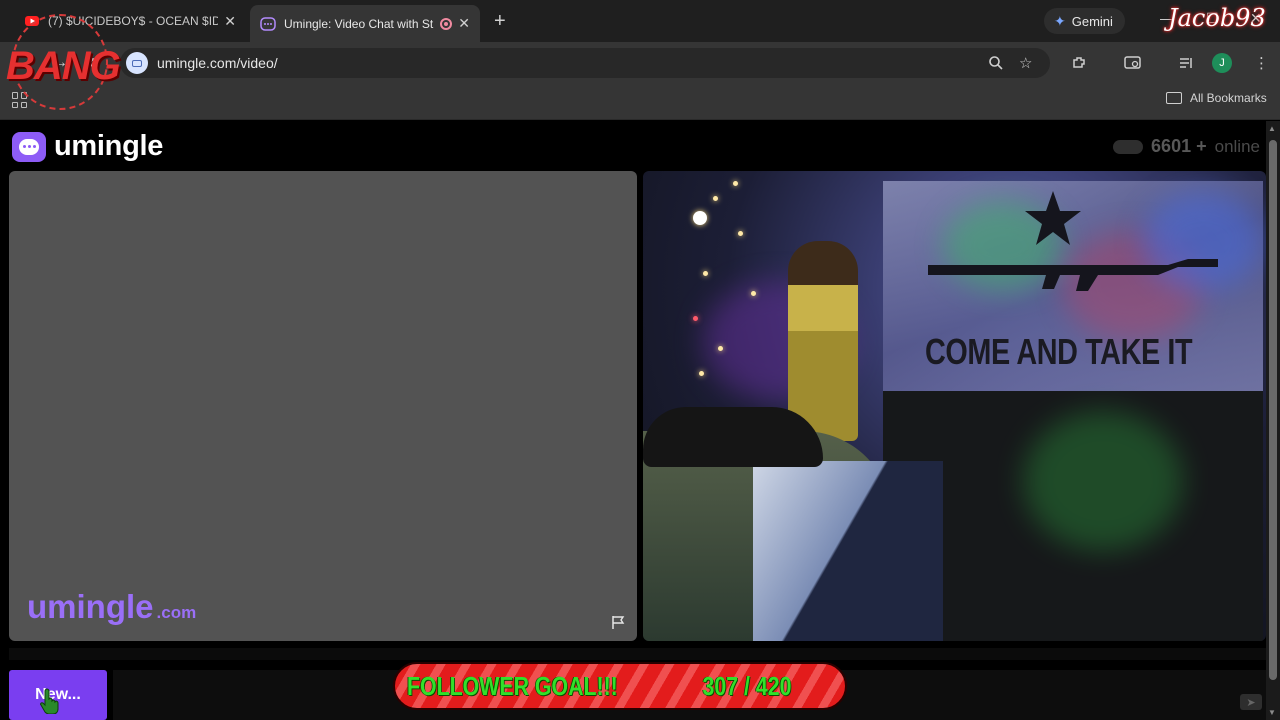 The width and height of the screenshot is (1280, 720). What do you see at coordinates (1273, 410) in the screenshot?
I see `scrollbar-thumb` at bounding box center [1273, 410].